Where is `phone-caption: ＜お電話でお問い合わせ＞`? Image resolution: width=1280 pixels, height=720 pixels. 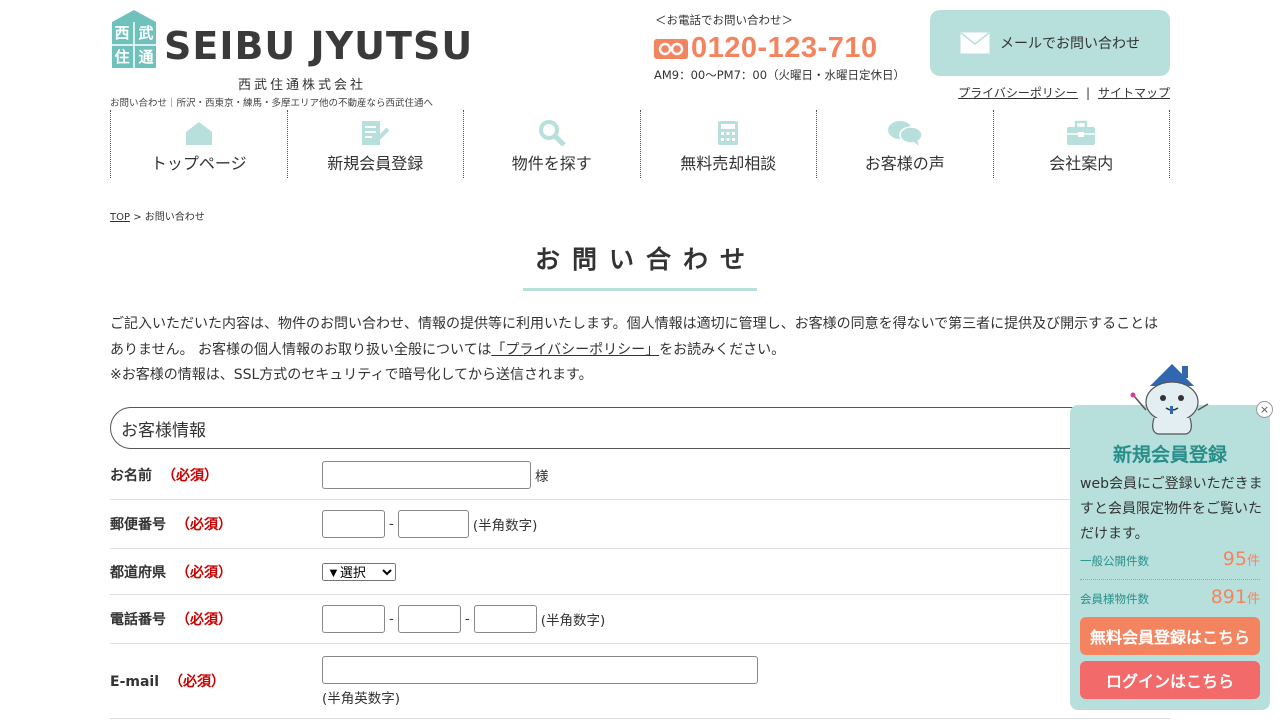 phone-caption: ＜お電話でお問い合わせ＞ is located at coordinates (724, 20).